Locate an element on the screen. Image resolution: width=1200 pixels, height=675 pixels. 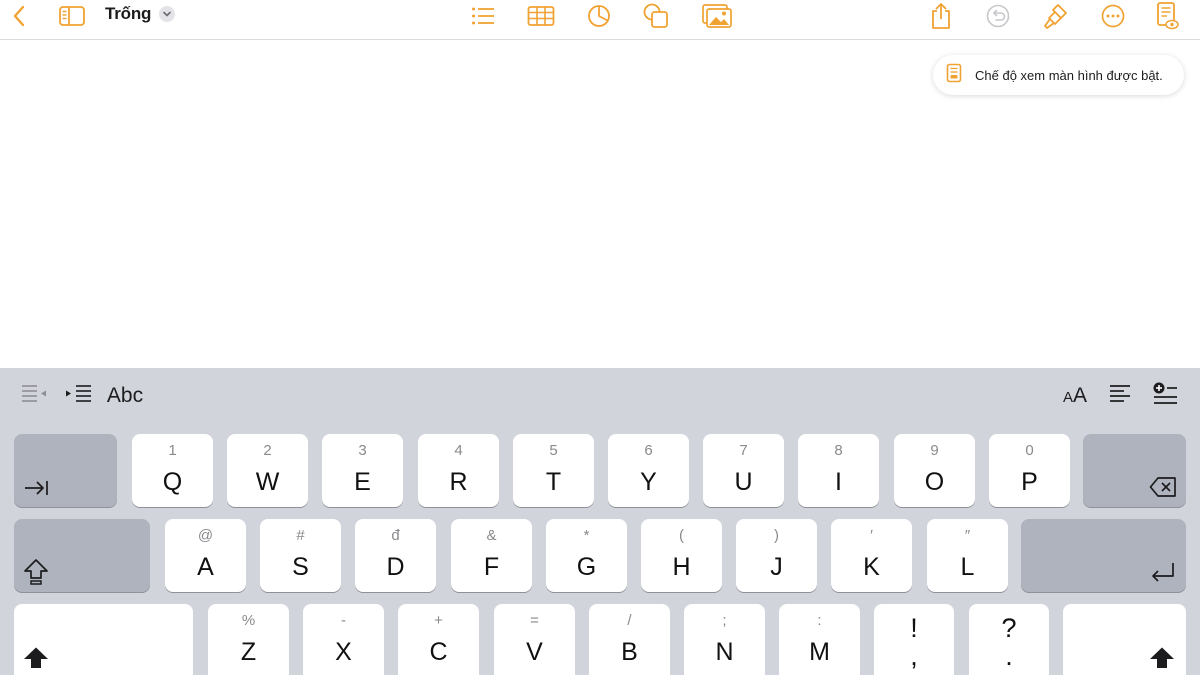
return-key is located at coordinates (1103, 555).